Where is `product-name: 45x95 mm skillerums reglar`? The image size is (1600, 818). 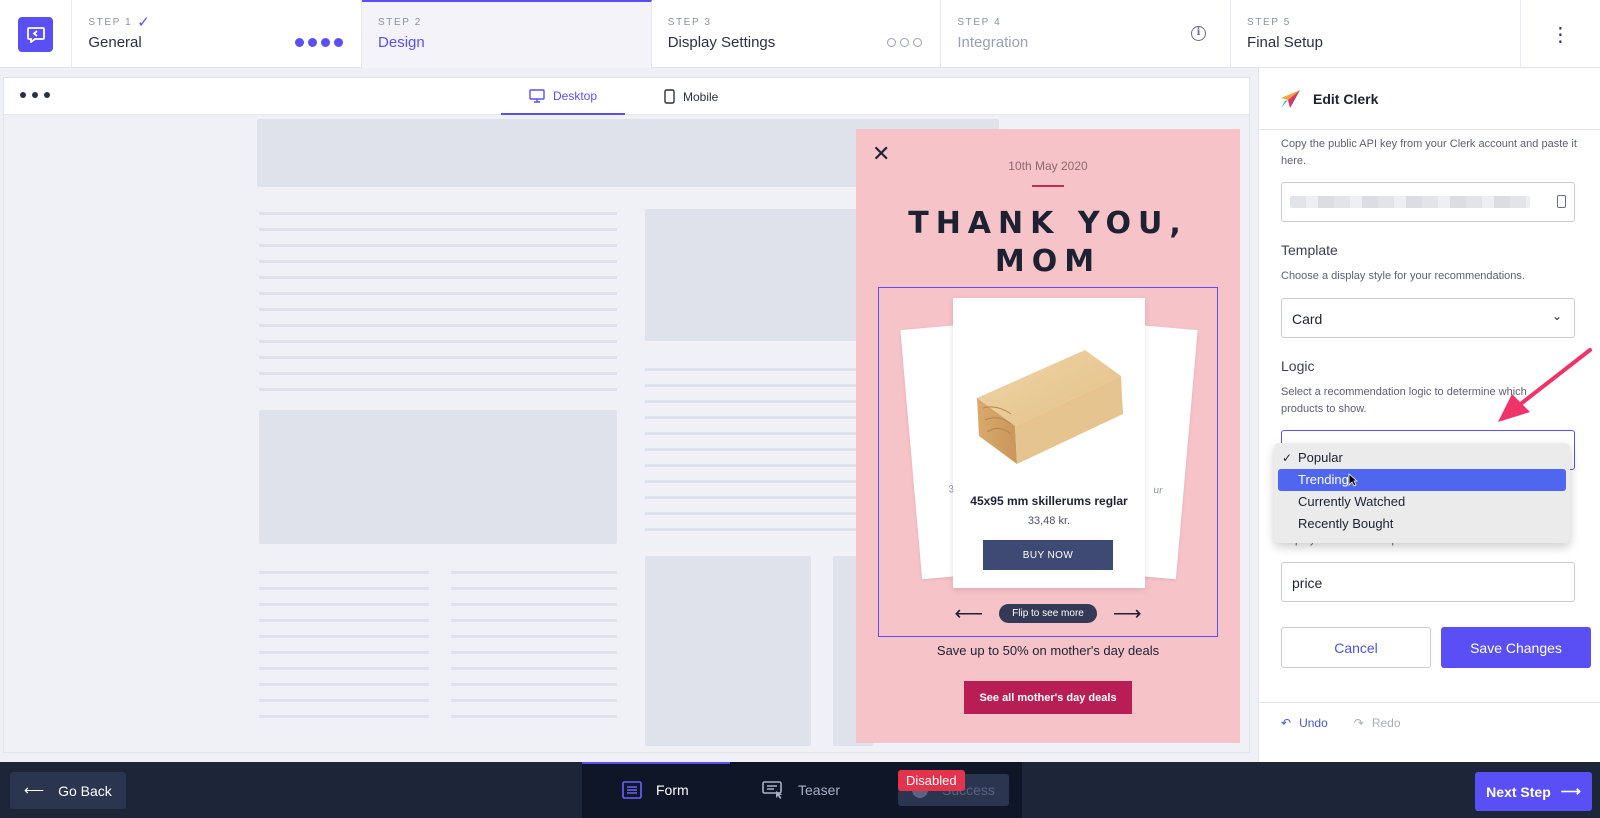 product-name: 45x95 mm skillerums reglar is located at coordinates (1049, 501).